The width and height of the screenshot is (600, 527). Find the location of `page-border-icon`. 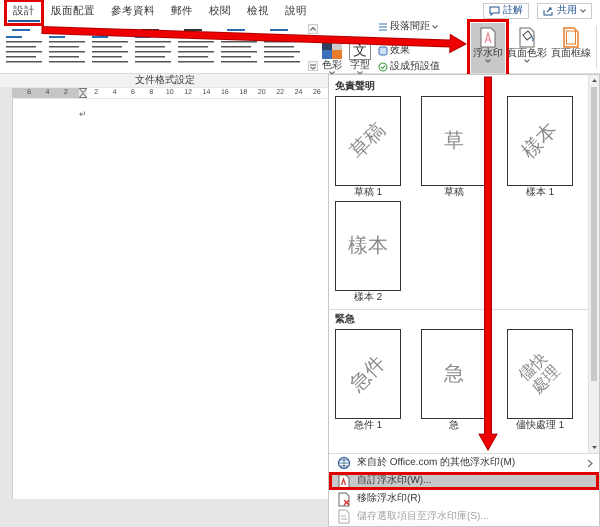

page-border-icon is located at coordinates (571, 37).